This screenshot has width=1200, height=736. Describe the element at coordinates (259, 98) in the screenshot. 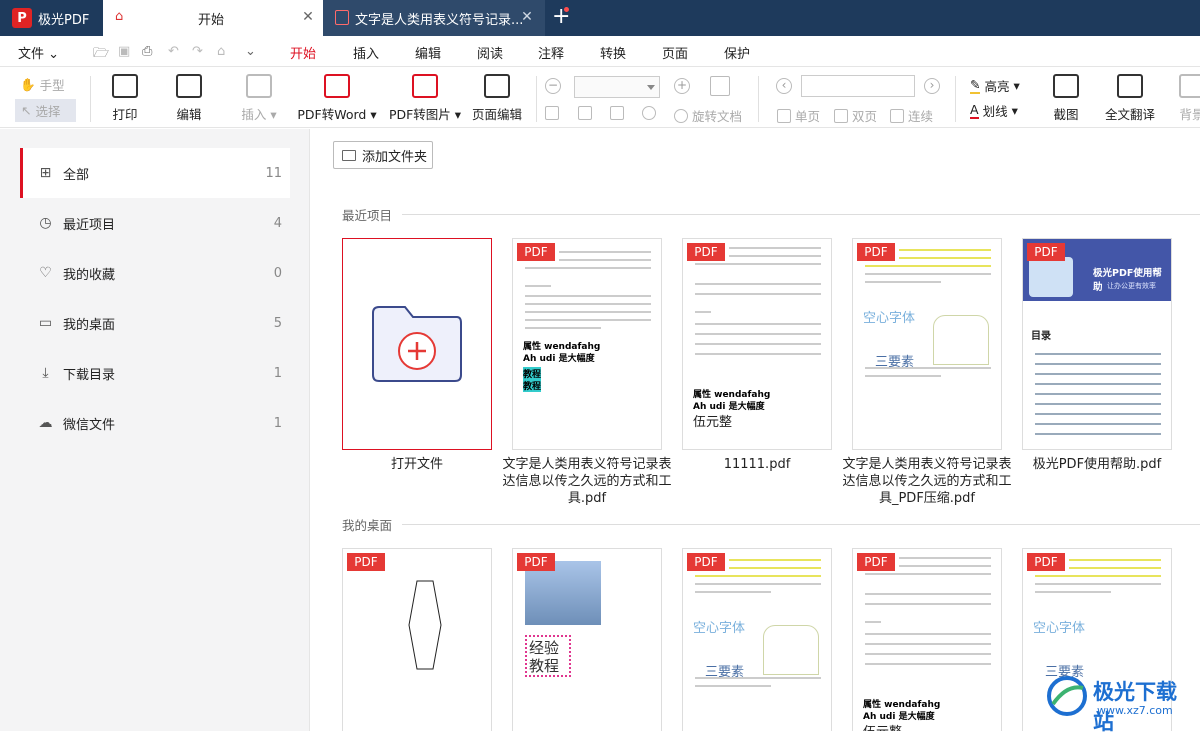

I see `insert-button: 插入 ▾` at that location.